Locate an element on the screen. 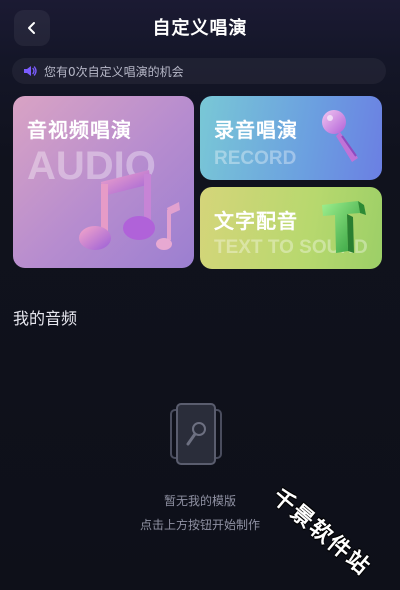 Image resolution: width=400 pixels, height=590 pixels. header: 自定义唱演 is located at coordinates (200, 28).